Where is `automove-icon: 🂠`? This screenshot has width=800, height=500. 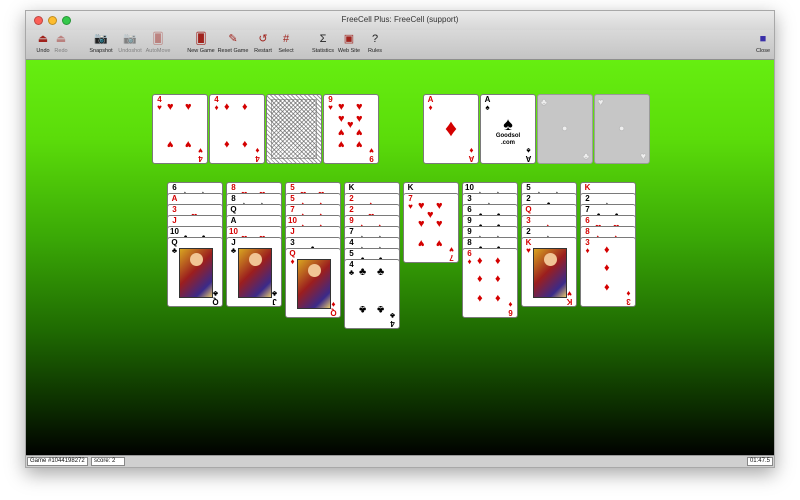
automove-icon: 🂠 is located at coordinates (158, 39).